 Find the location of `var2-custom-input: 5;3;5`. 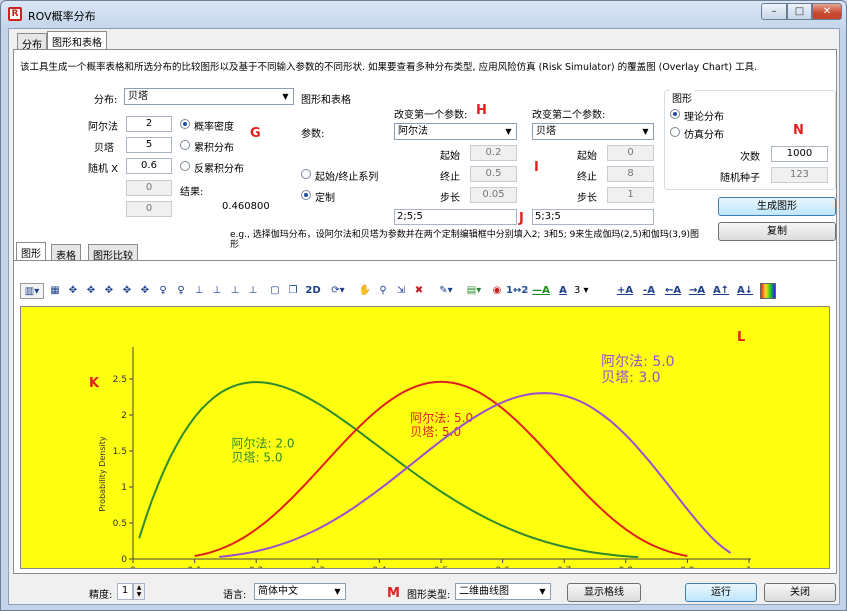

var2-custom-input: 5;3;5 is located at coordinates (593, 217).